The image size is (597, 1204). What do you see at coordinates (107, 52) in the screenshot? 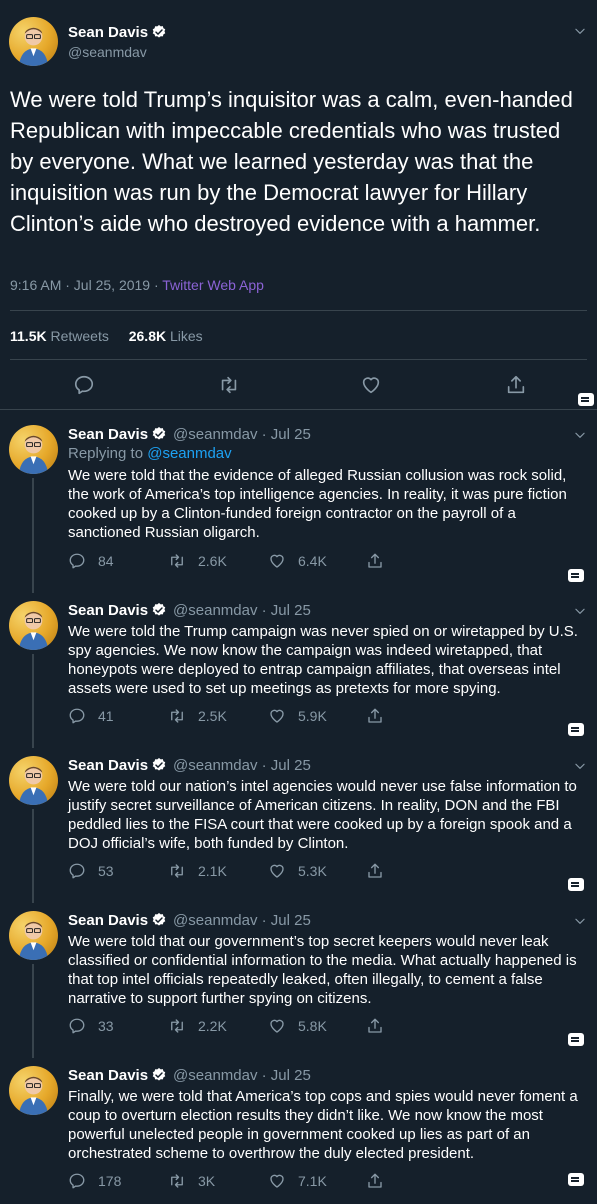
I see `author-handle: @seanmdav` at bounding box center [107, 52].